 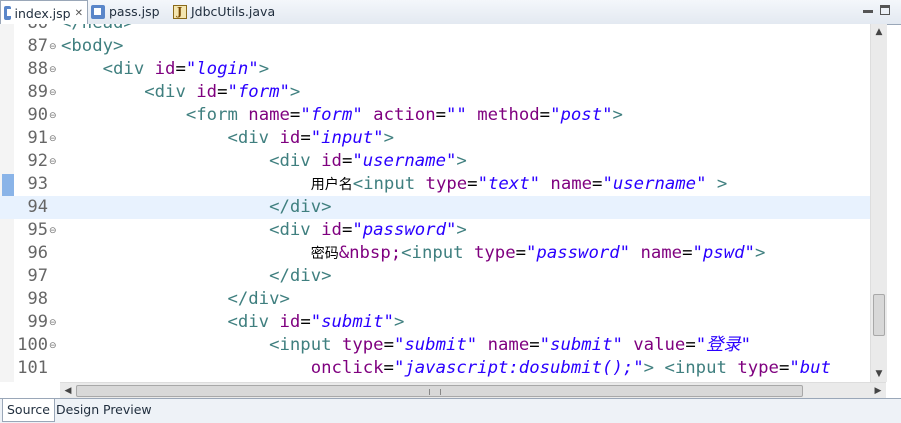 I want to click on line-number: 87, so click(x=37, y=46).